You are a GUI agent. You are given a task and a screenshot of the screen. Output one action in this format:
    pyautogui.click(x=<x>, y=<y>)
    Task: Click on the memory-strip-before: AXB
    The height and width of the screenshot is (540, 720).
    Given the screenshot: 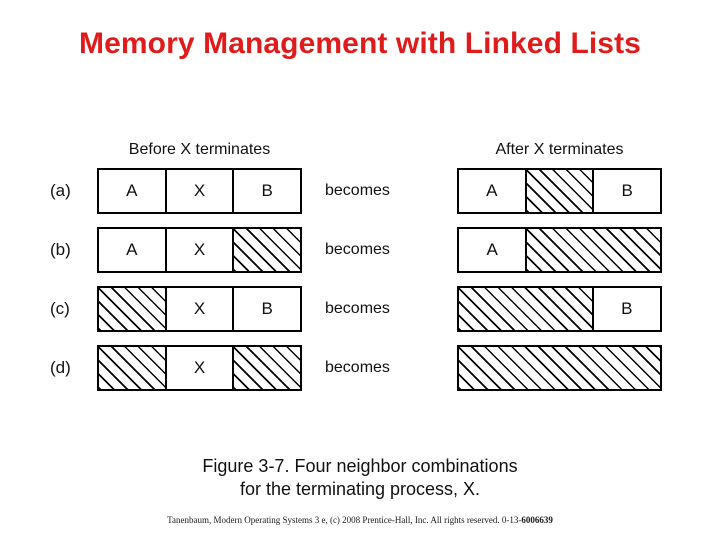 What is the action you would take?
    pyautogui.click(x=199, y=191)
    